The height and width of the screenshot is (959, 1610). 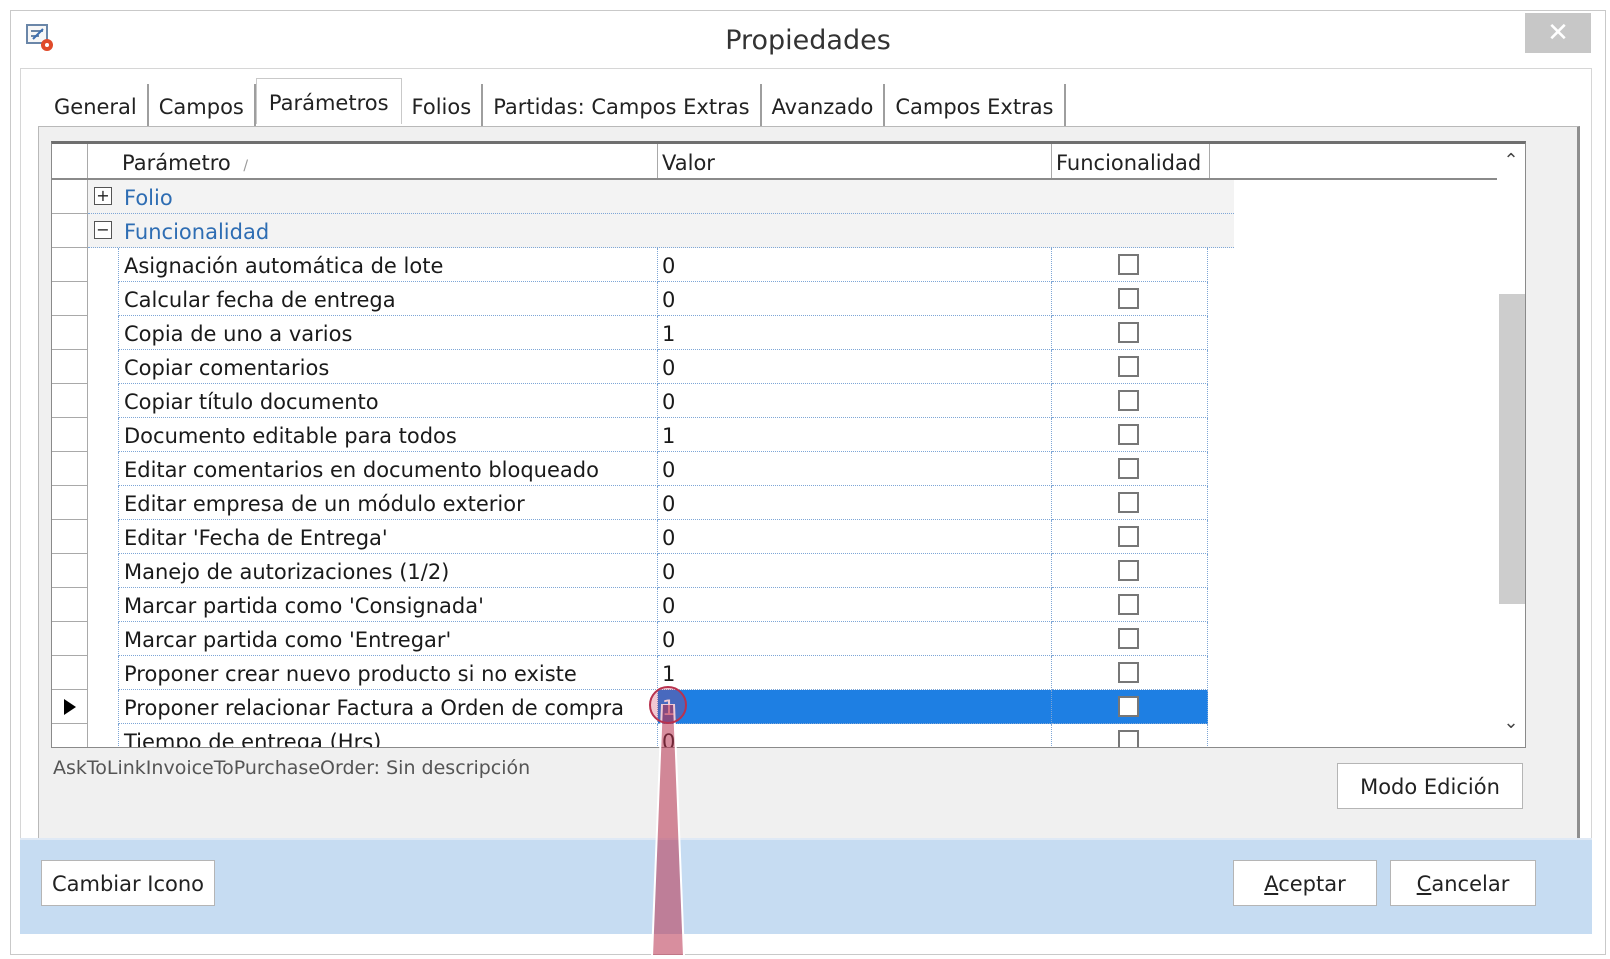 I want to click on table-row: Manejo de autorizaciones (1/2) 0, so click(x=643, y=571).